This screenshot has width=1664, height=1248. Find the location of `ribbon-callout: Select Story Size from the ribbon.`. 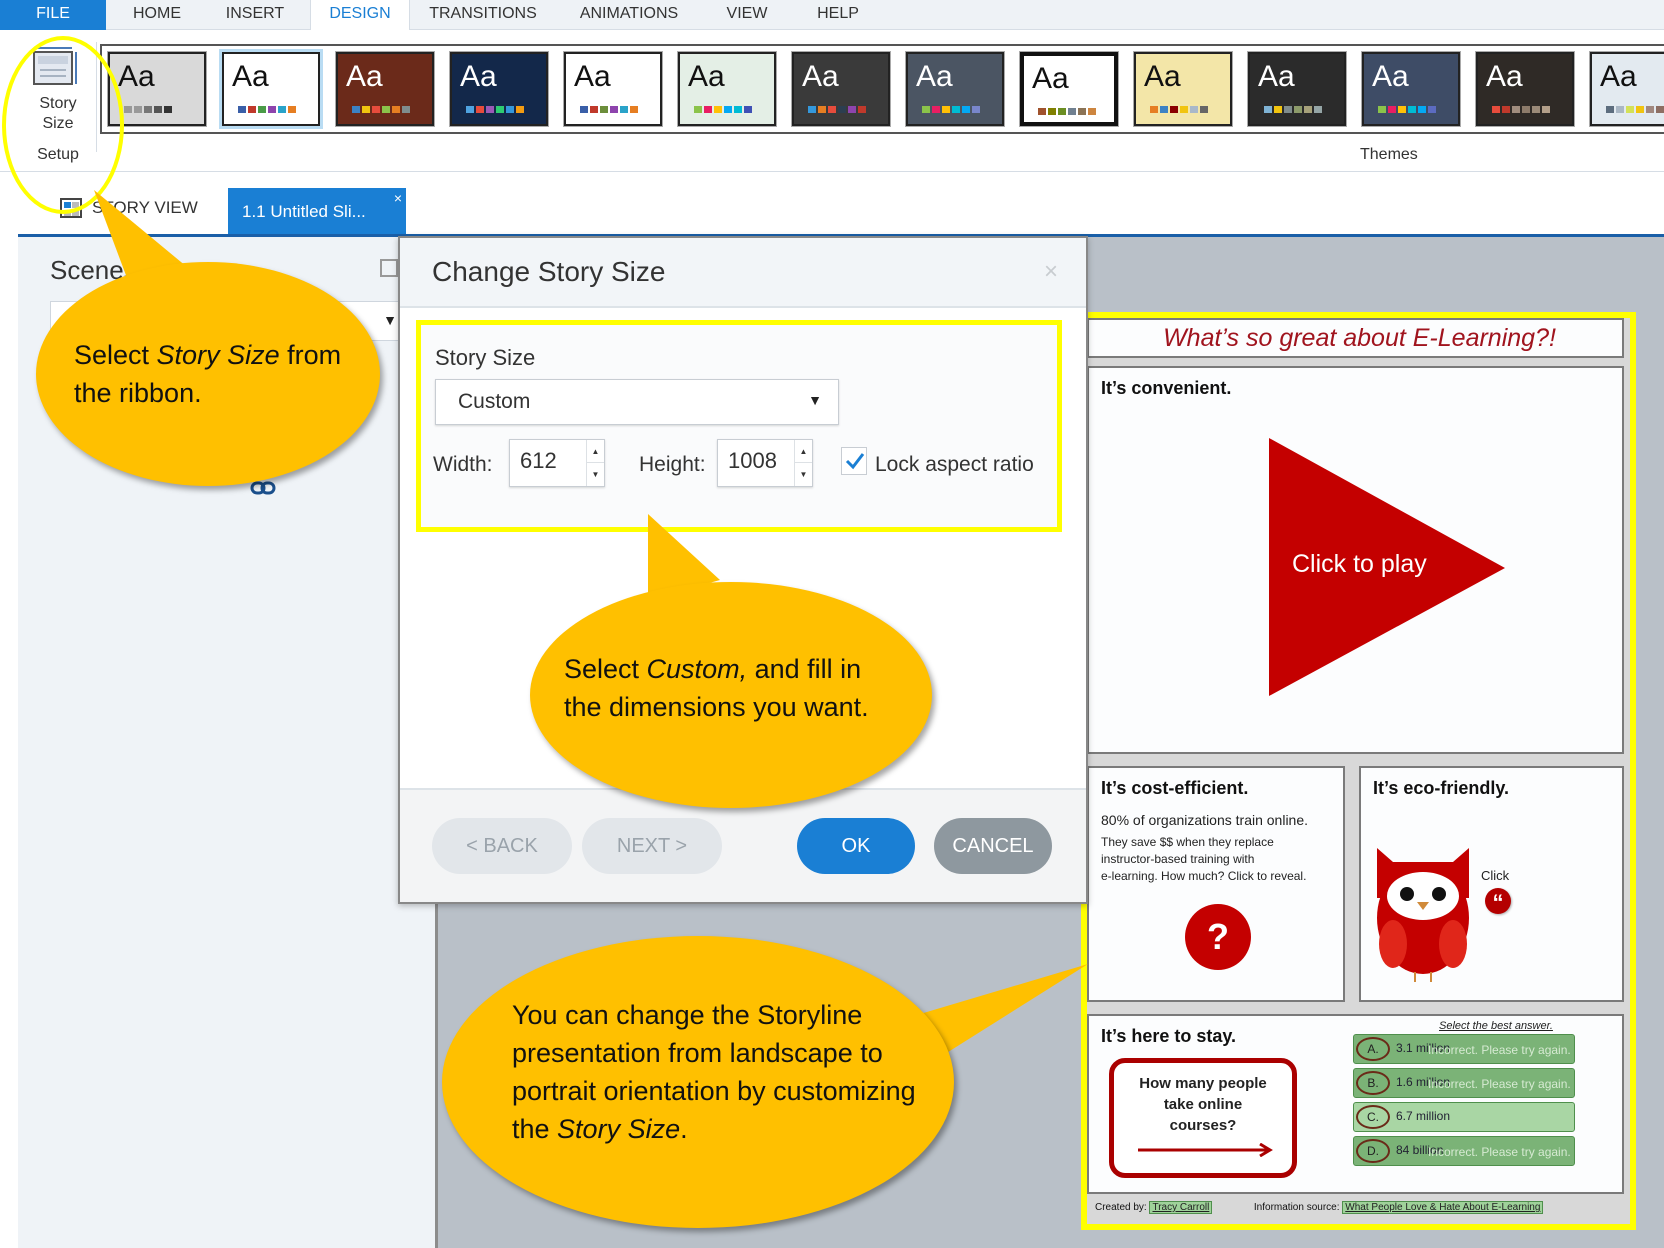

ribbon-callout: Select Story Size from the ribbon. is located at coordinates (208, 374).